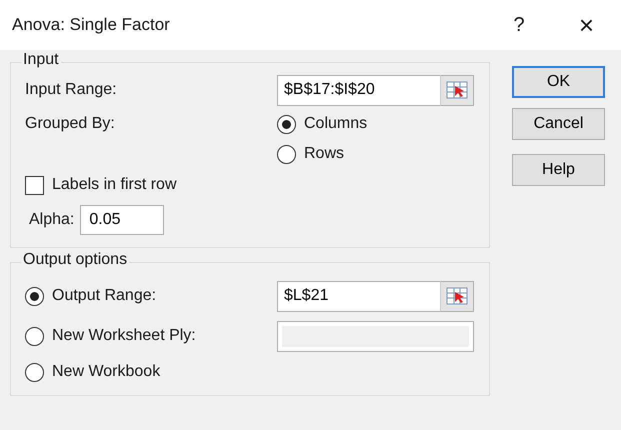  What do you see at coordinates (104, 296) in the screenshot?
I see `radio-label: Output Range:` at bounding box center [104, 296].